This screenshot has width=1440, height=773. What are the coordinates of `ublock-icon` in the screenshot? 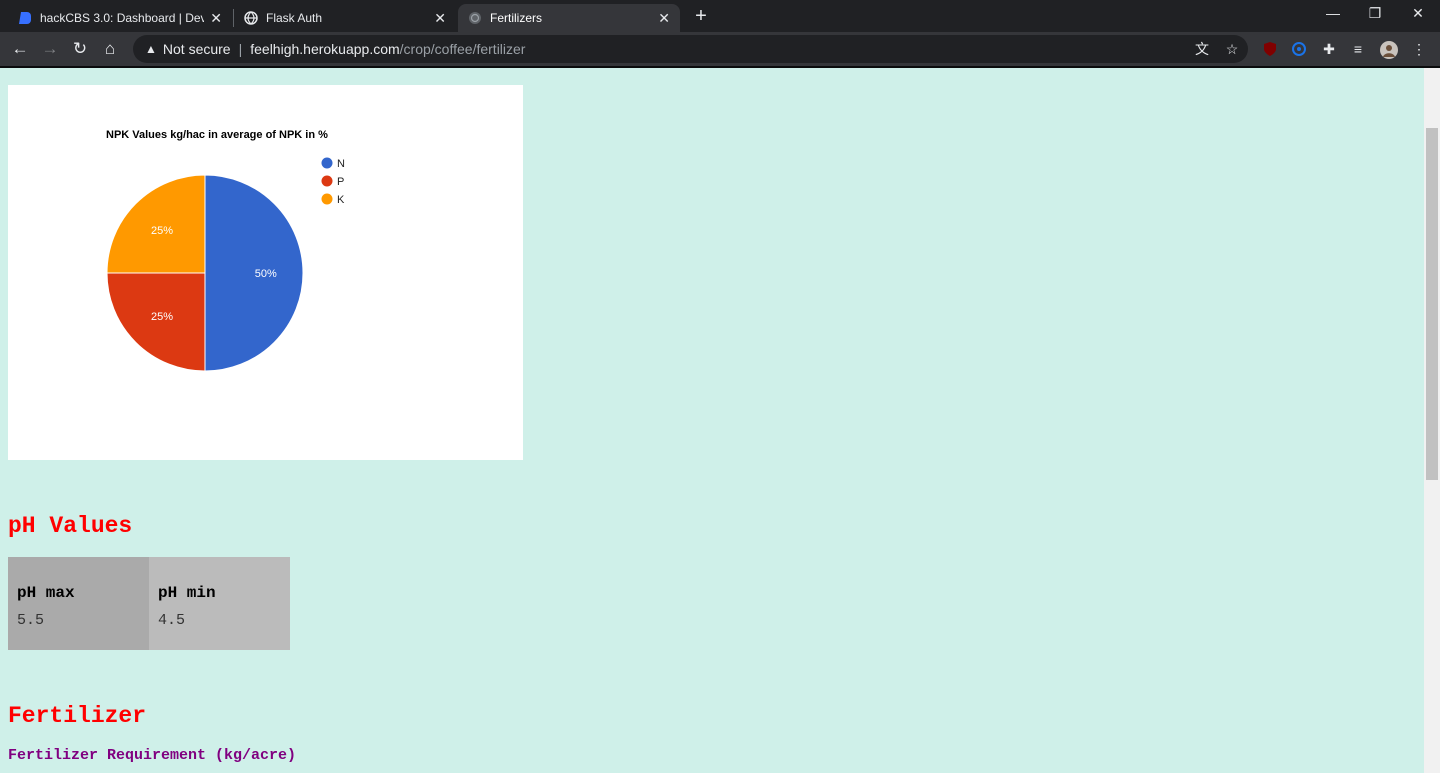 It's located at (1270, 49).